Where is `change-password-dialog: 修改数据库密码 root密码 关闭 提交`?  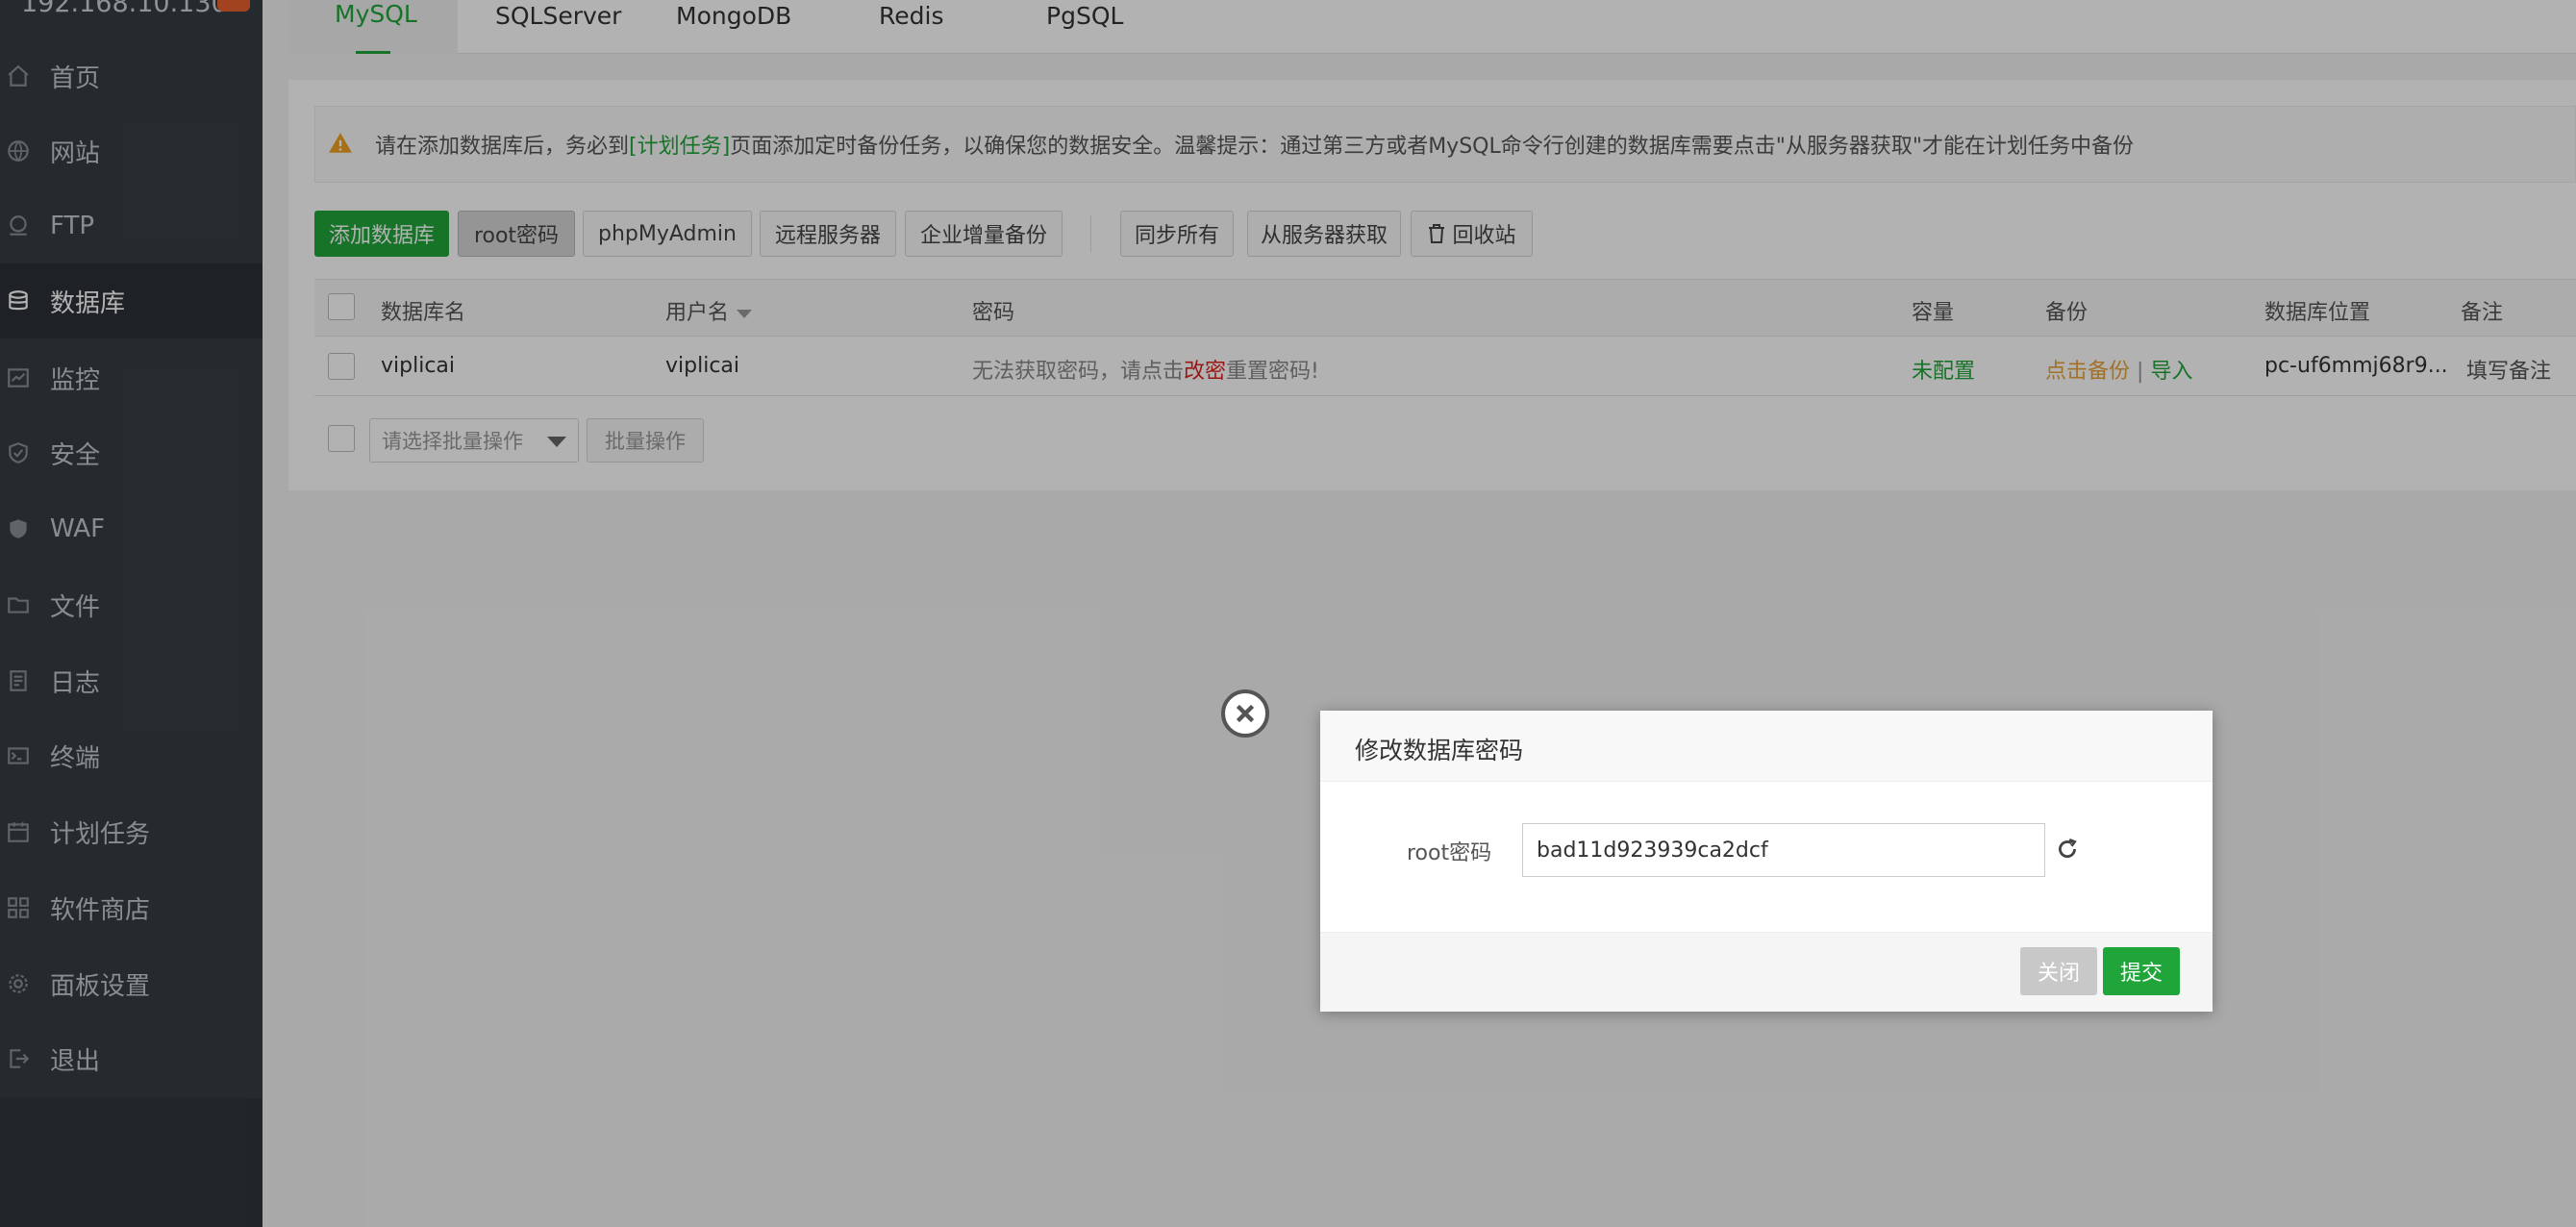 change-password-dialog: 修改数据库密码 root密码 关闭 提交 is located at coordinates (1766, 861).